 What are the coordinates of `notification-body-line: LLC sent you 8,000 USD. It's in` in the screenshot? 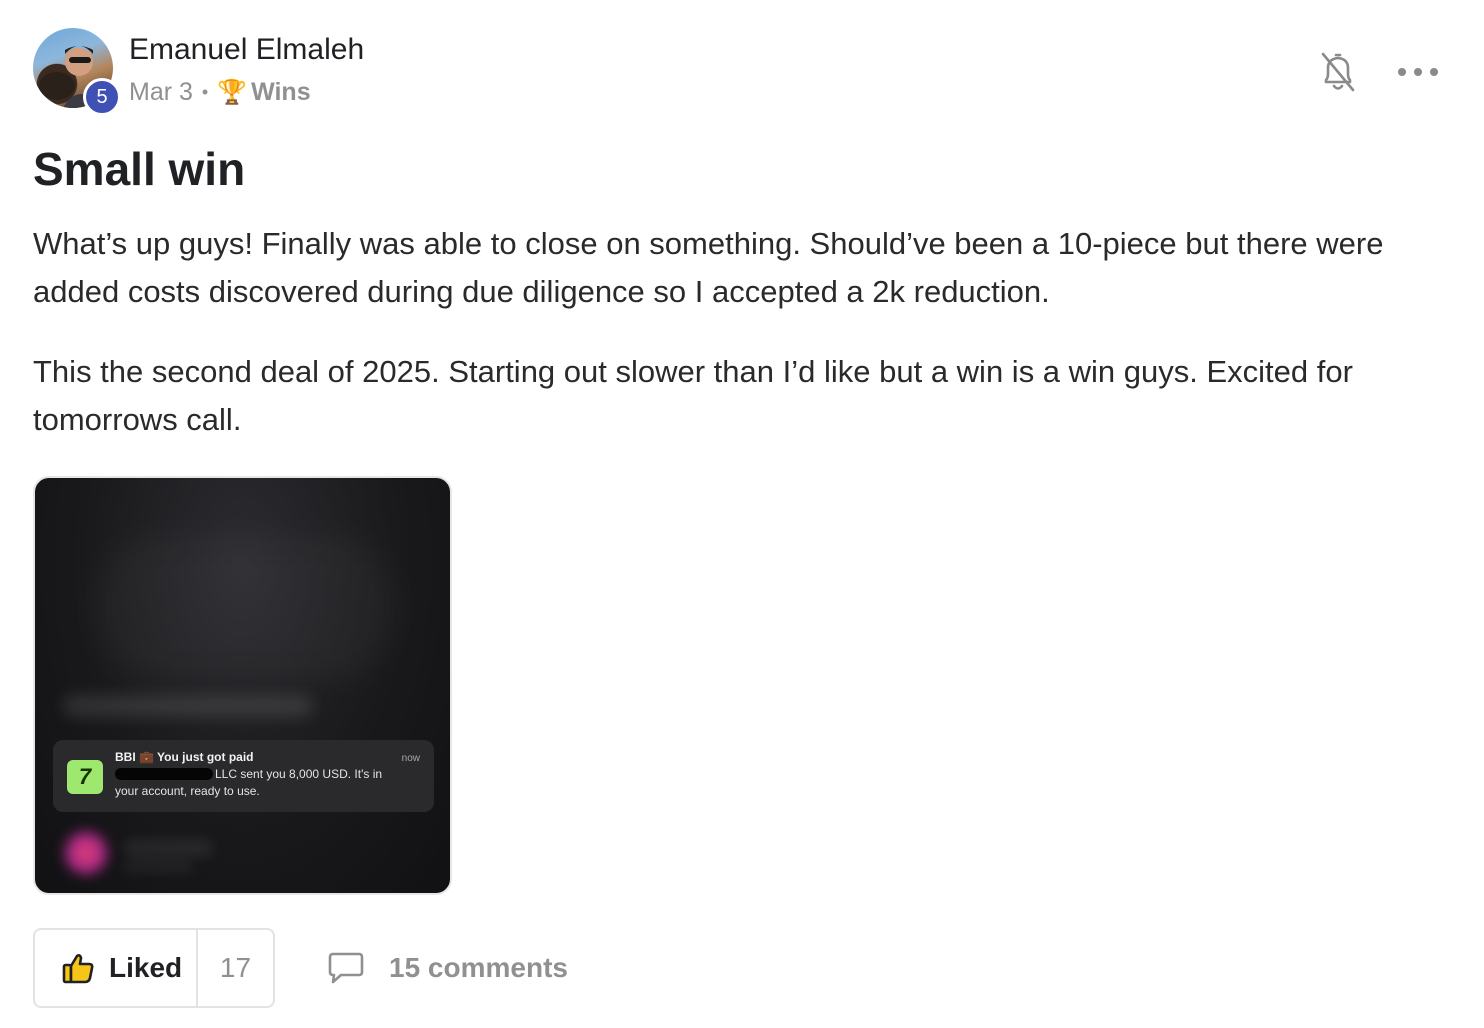 It's located at (299, 774).